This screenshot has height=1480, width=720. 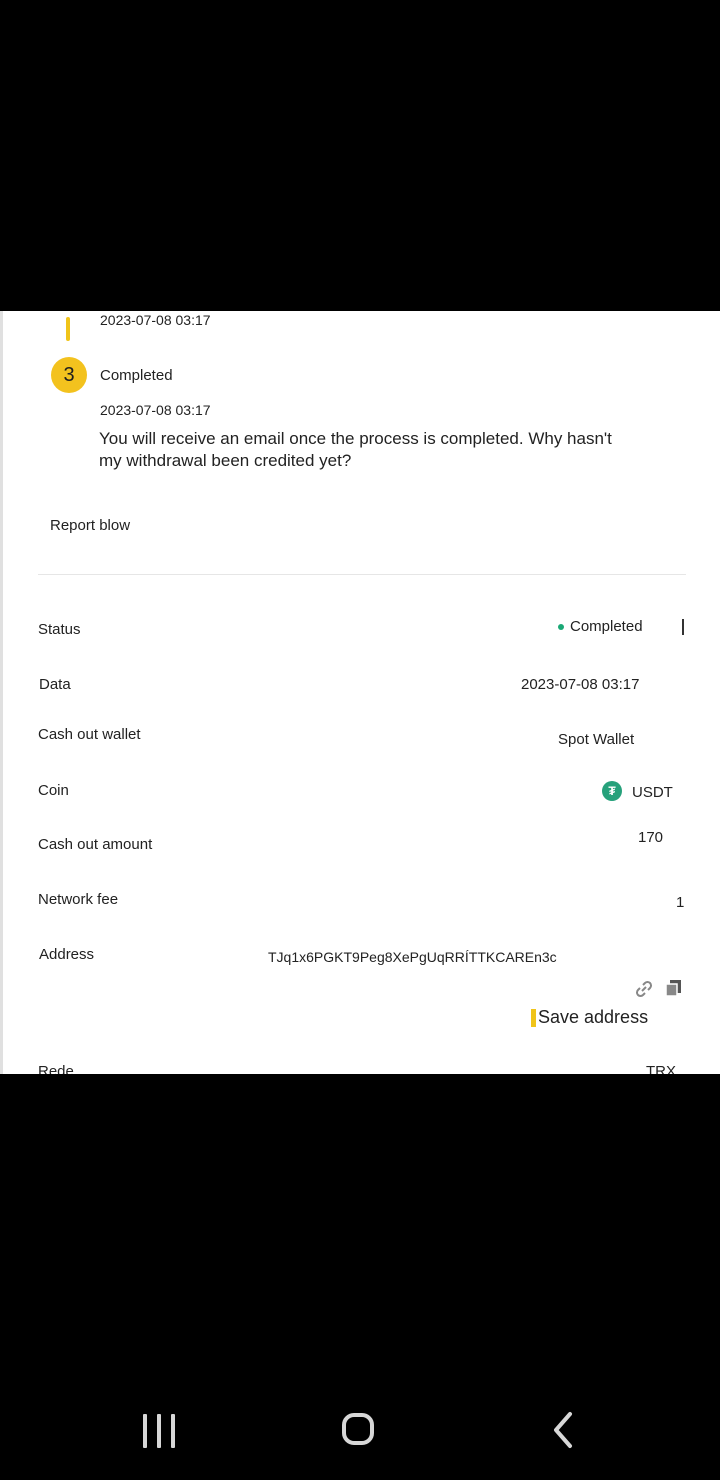 What do you see at coordinates (56, 1068) in the screenshot?
I see `network-label: Rede` at bounding box center [56, 1068].